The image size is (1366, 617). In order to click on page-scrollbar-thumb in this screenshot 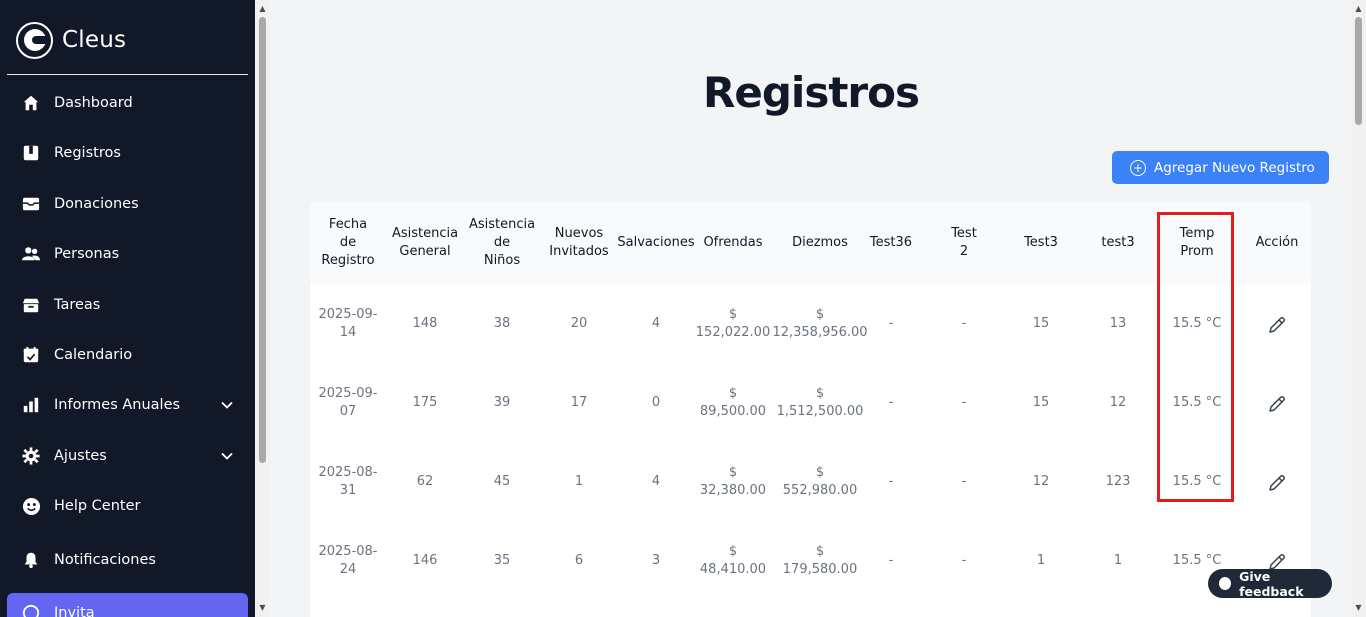, I will do `click(1358, 71)`.